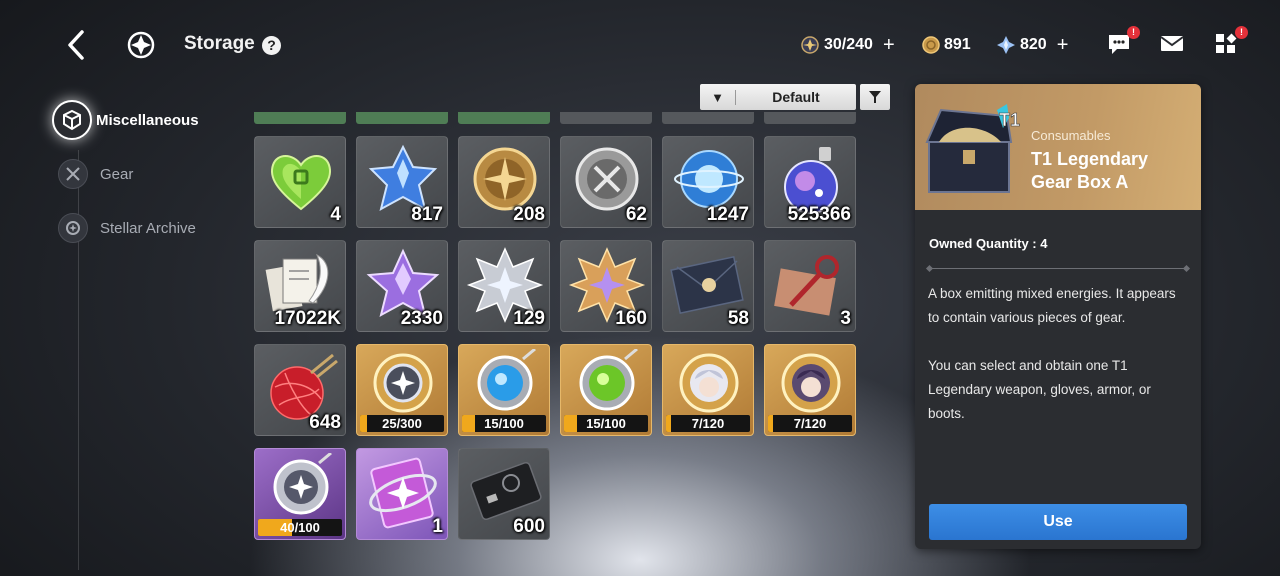  What do you see at coordinates (606, 182) in the screenshot?
I see `item-slot: 62` at bounding box center [606, 182].